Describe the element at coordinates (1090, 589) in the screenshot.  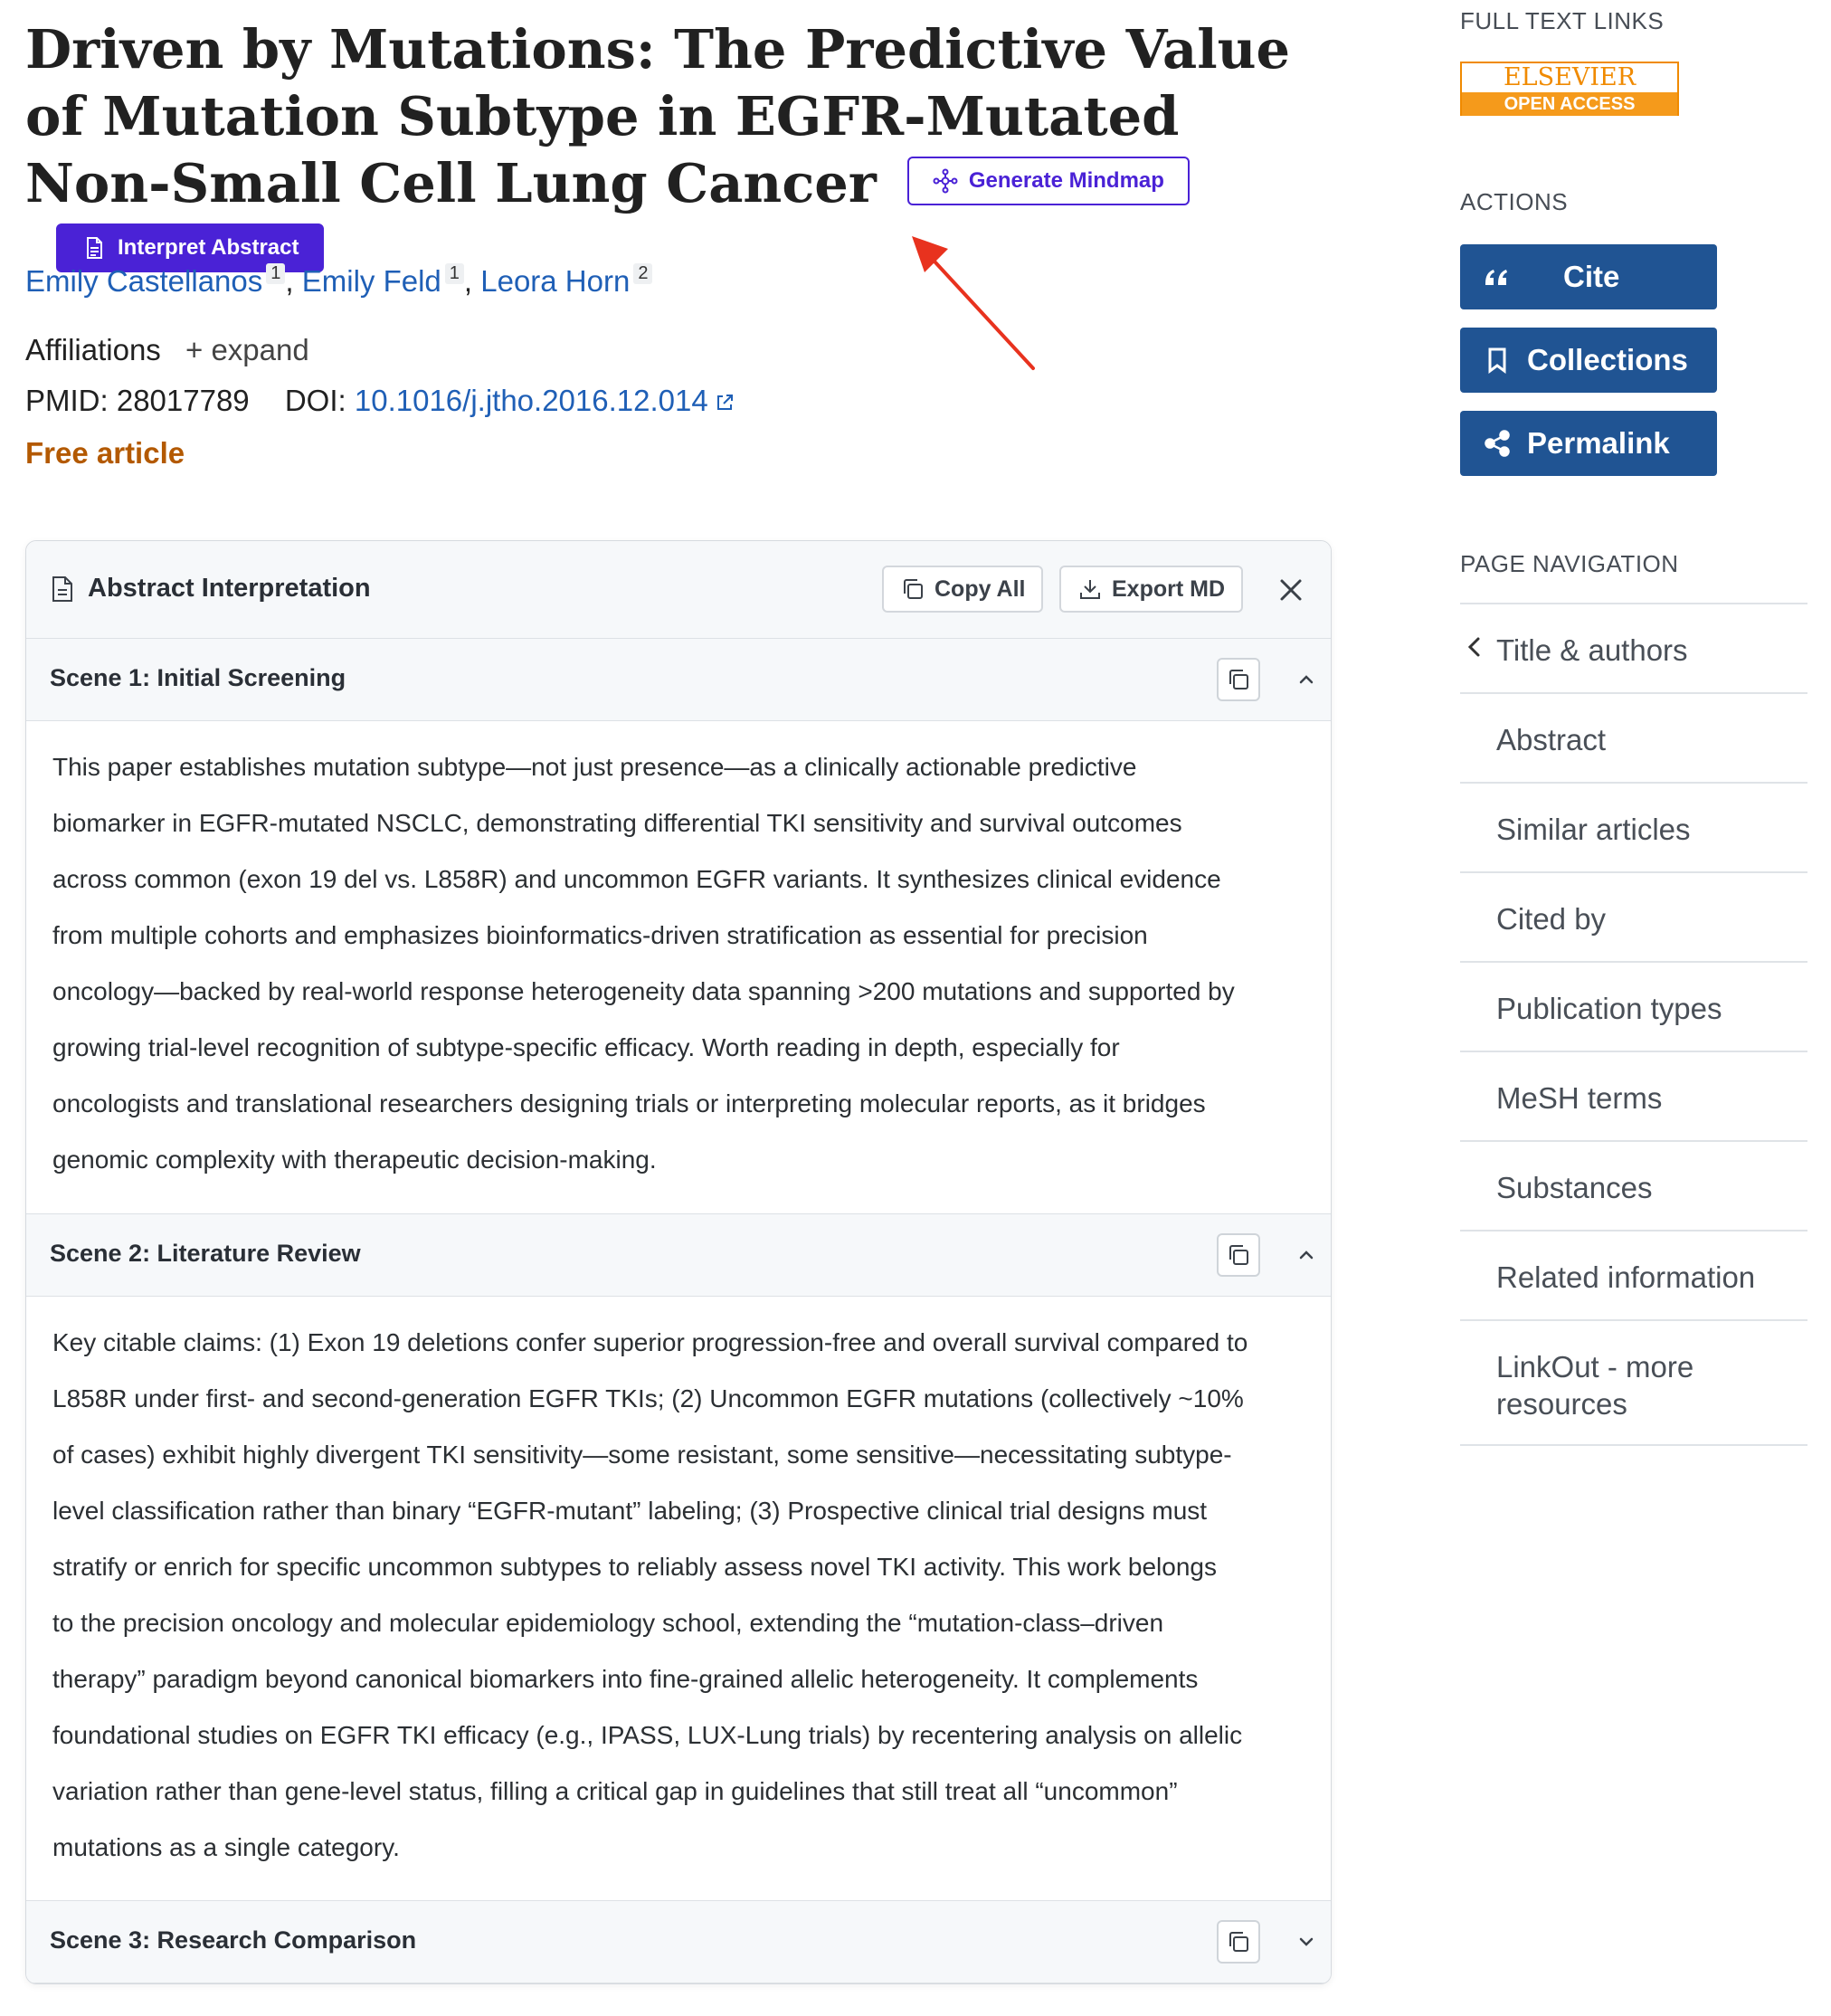
I see `download-icon` at that location.